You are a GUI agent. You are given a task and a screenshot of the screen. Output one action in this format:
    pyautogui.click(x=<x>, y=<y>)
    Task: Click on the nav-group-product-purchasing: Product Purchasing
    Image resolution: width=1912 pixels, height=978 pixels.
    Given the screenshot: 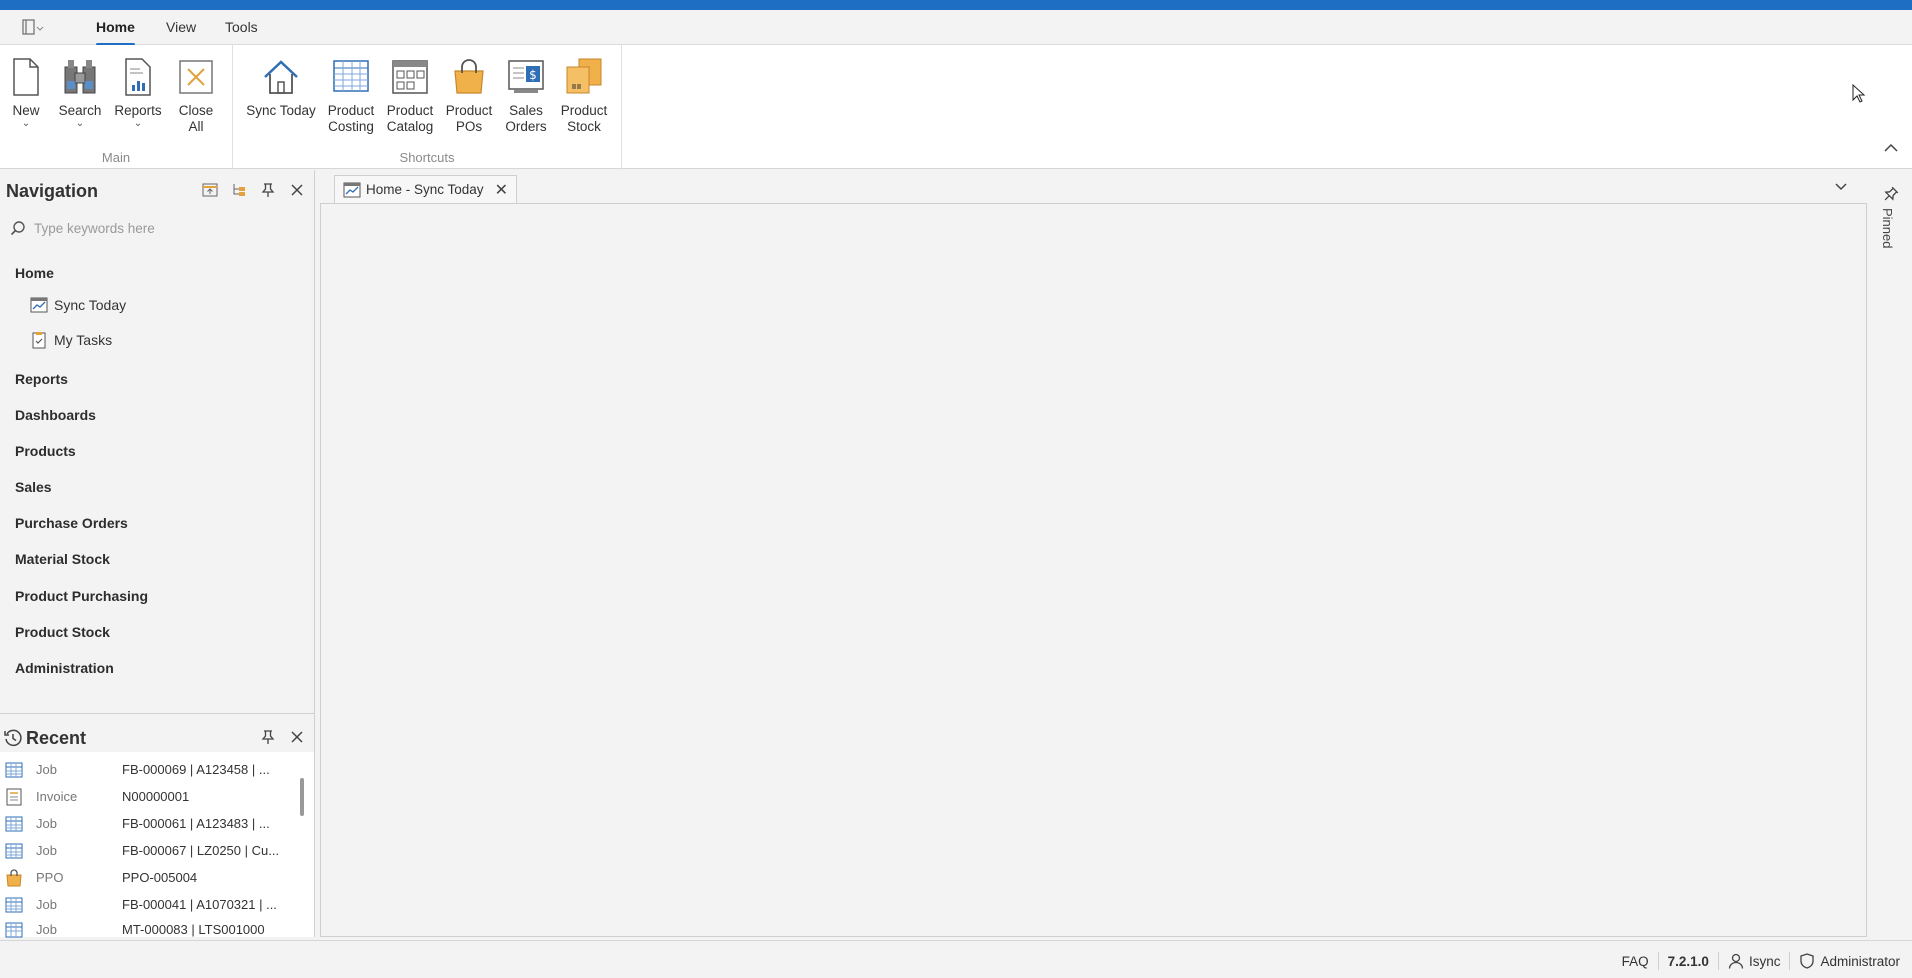 What is the action you would take?
    pyautogui.click(x=81, y=596)
    